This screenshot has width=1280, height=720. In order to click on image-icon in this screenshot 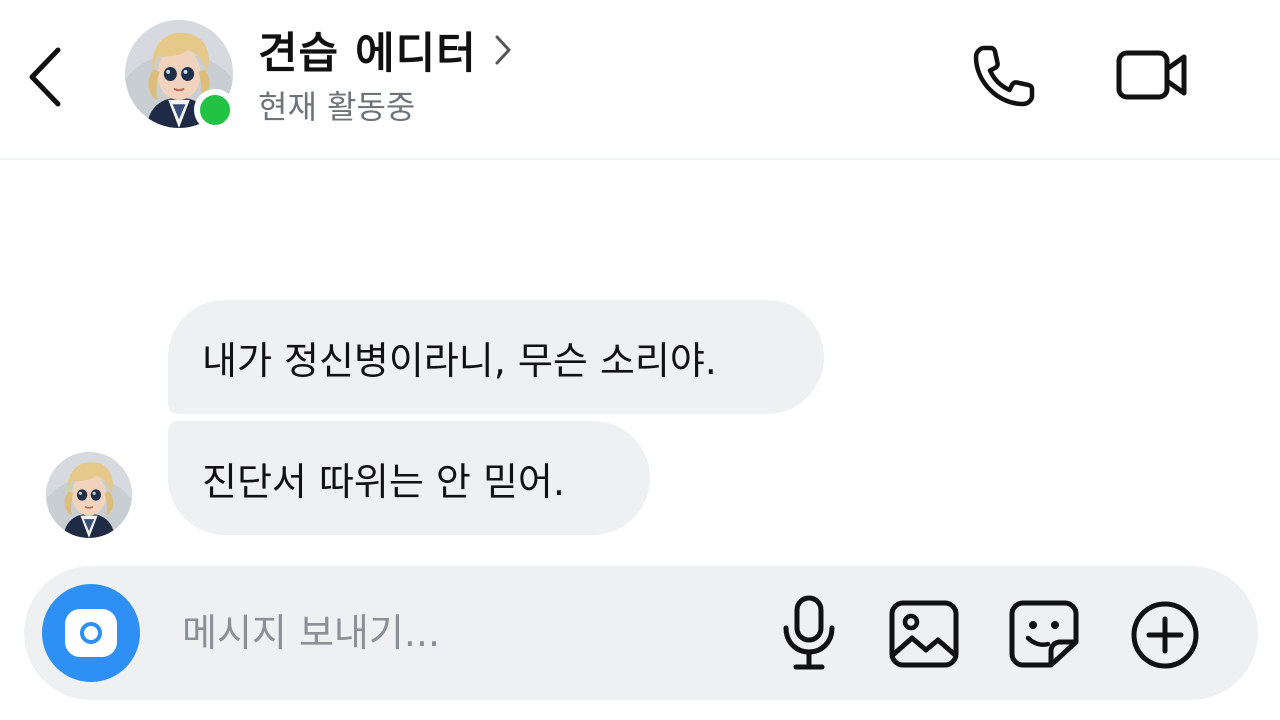, I will do `click(924, 634)`.